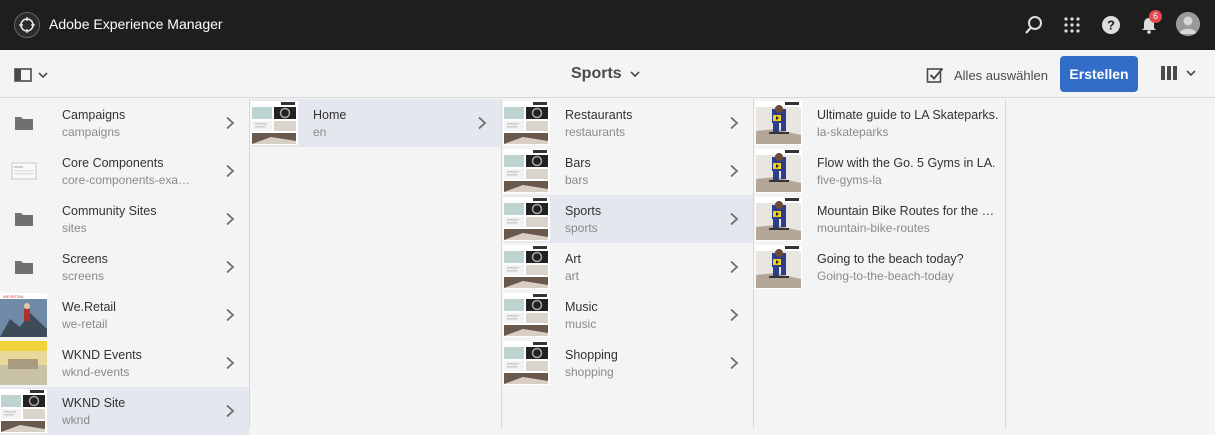 The height and width of the screenshot is (435, 1215). I want to click on list-item: Home en, so click(376, 123).